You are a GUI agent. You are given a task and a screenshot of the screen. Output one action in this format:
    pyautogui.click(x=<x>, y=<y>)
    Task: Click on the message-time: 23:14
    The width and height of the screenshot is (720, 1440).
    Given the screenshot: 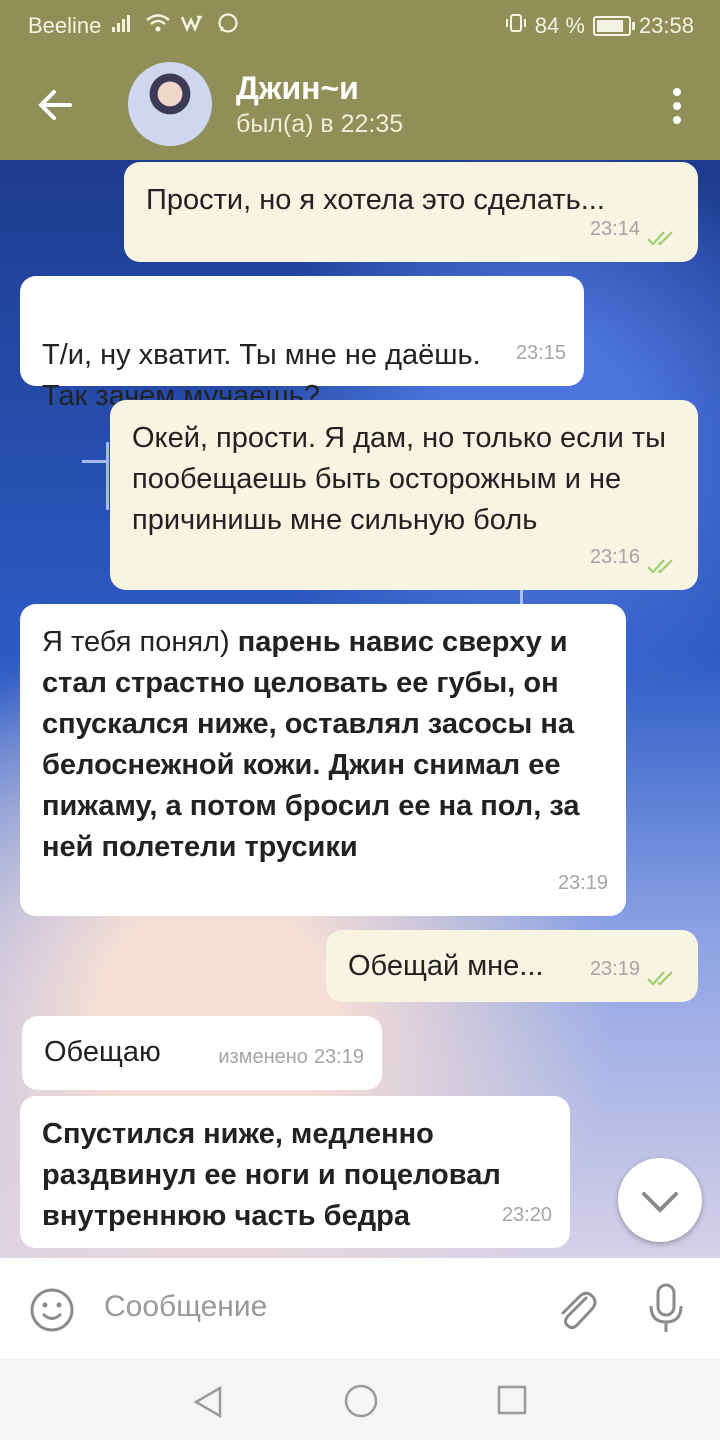 What is the action you would take?
    pyautogui.click(x=614, y=229)
    